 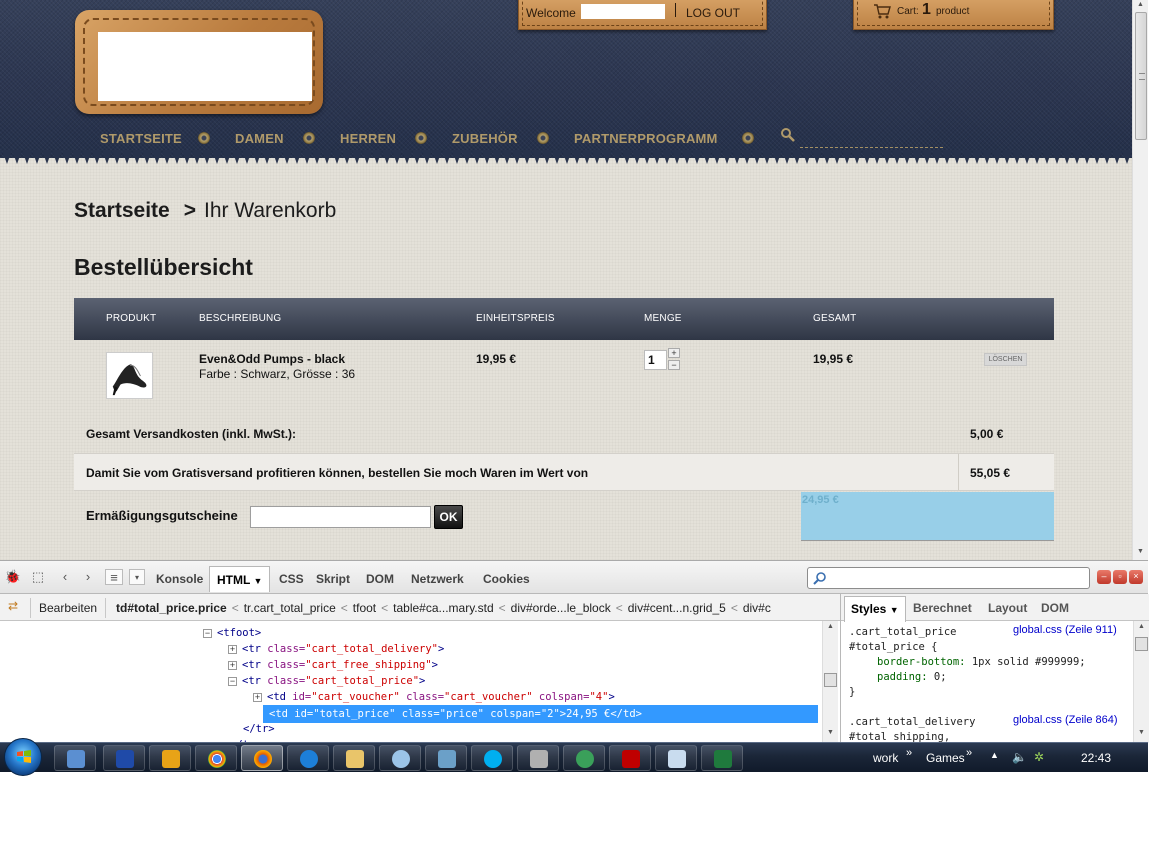 What do you see at coordinates (642, 15) in the screenshot?
I see `welcome-tab: Welcome LOG OUT` at bounding box center [642, 15].